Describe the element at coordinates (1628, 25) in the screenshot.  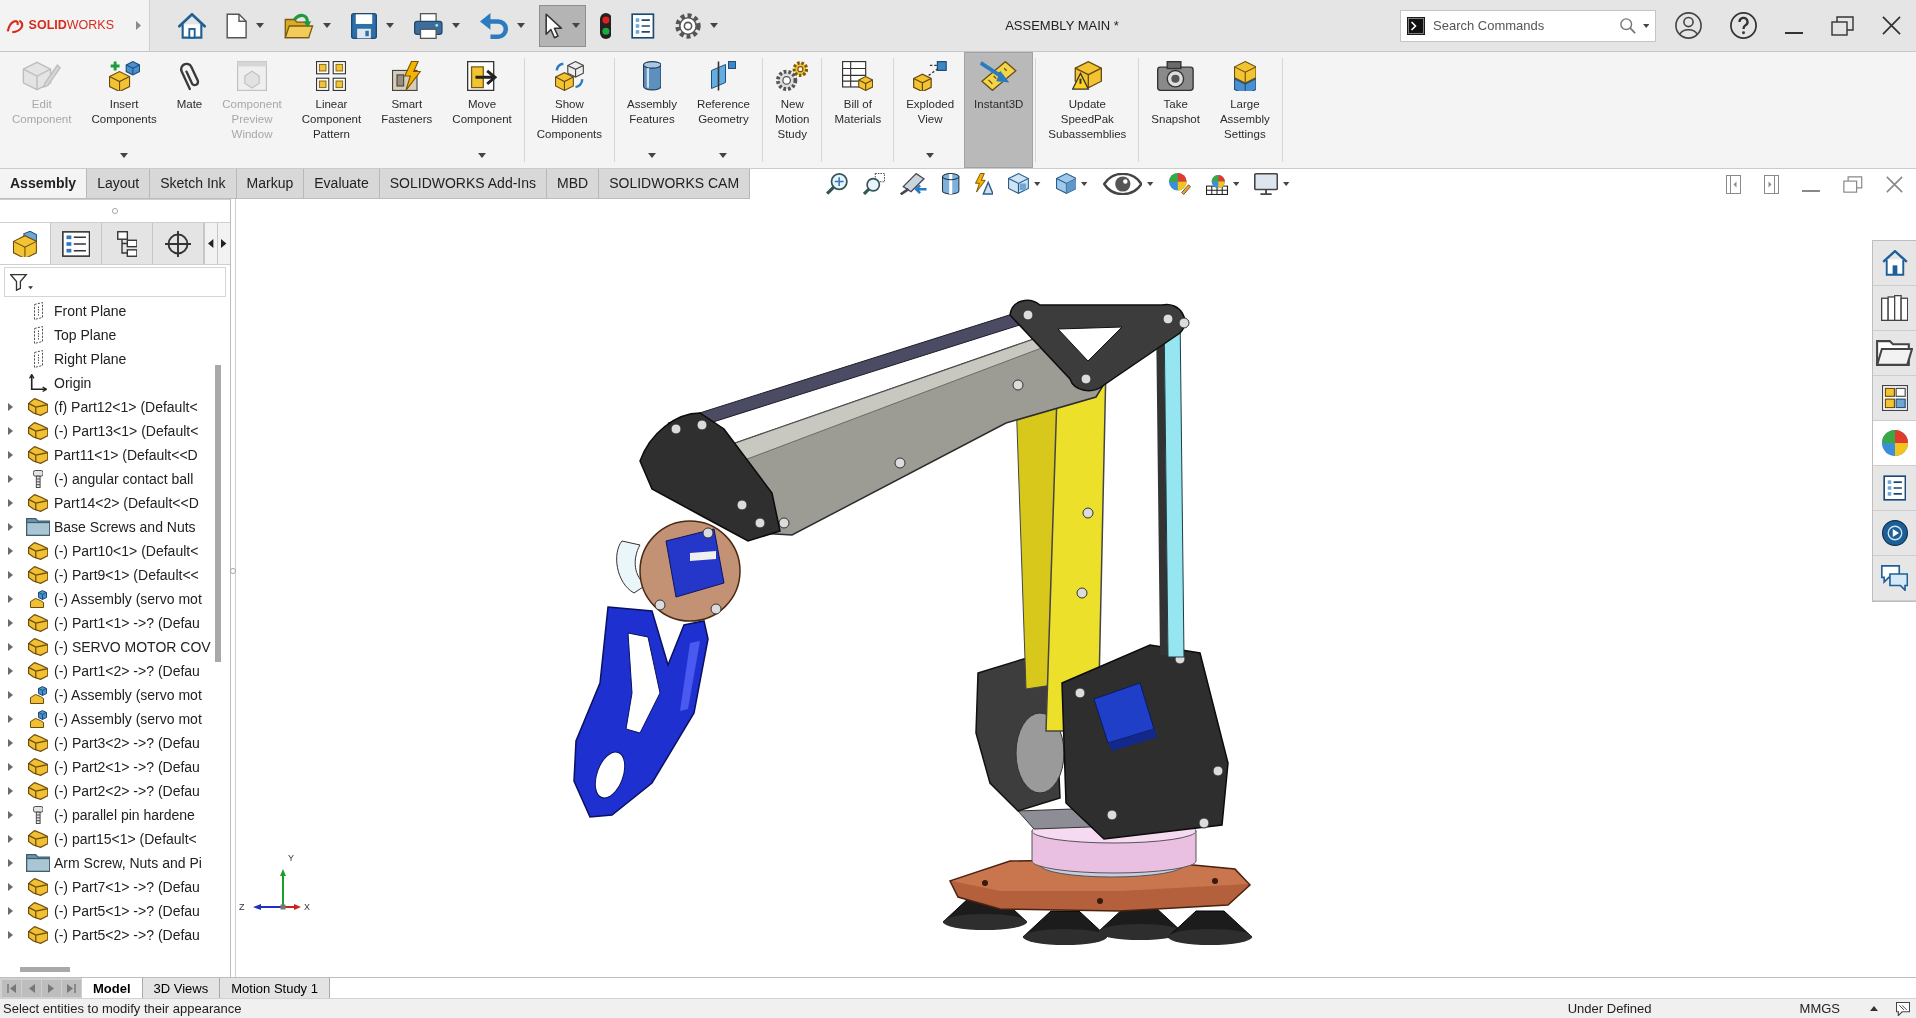
I see `search-icon` at that location.